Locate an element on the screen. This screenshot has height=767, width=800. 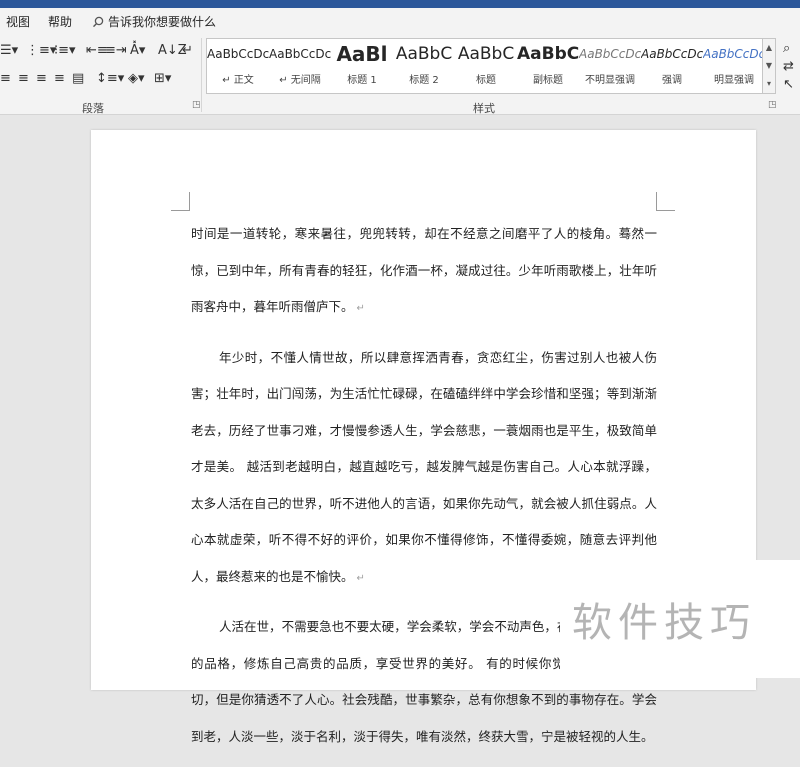
search-icon is located at coordinates (98, 21).